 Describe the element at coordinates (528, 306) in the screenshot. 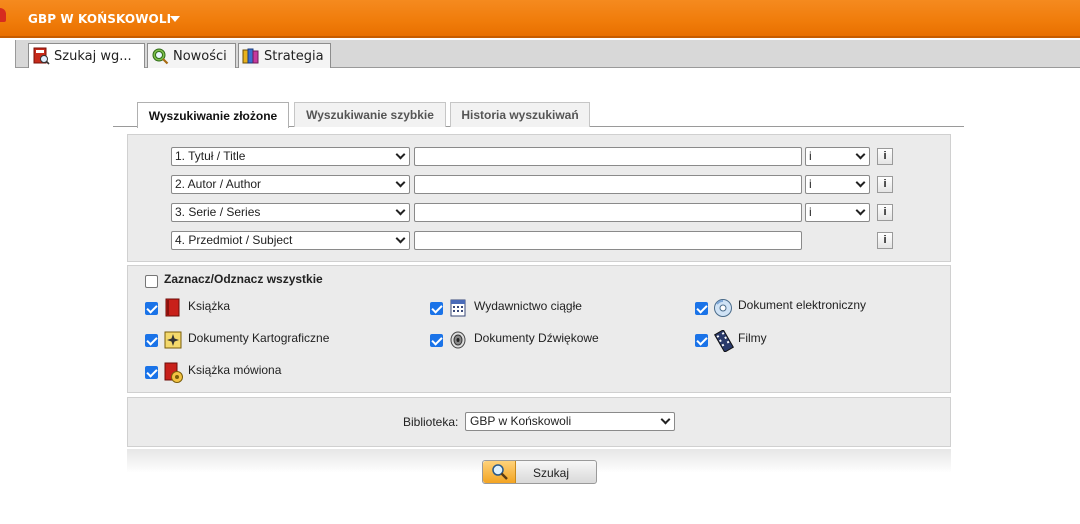

I see `label-serial: Wydawnictwo ciągłe` at that location.